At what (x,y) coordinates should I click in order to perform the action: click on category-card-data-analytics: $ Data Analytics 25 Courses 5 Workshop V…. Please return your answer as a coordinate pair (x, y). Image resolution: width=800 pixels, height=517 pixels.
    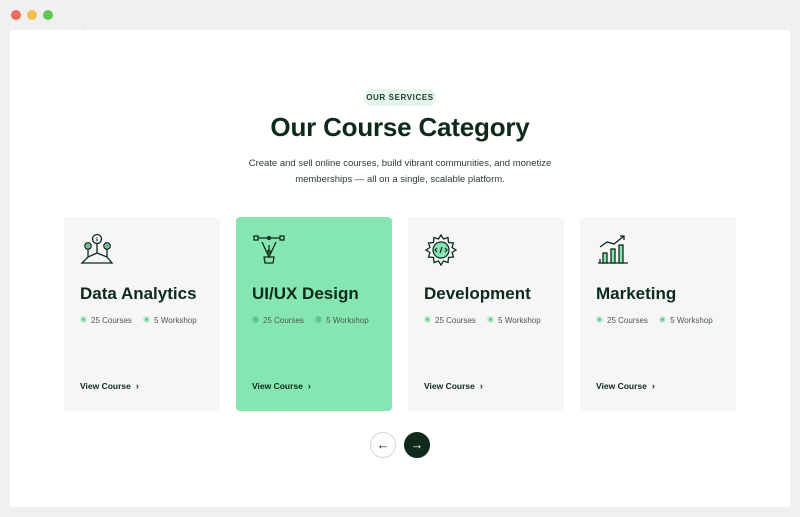
    Looking at the image, I should click on (142, 314).